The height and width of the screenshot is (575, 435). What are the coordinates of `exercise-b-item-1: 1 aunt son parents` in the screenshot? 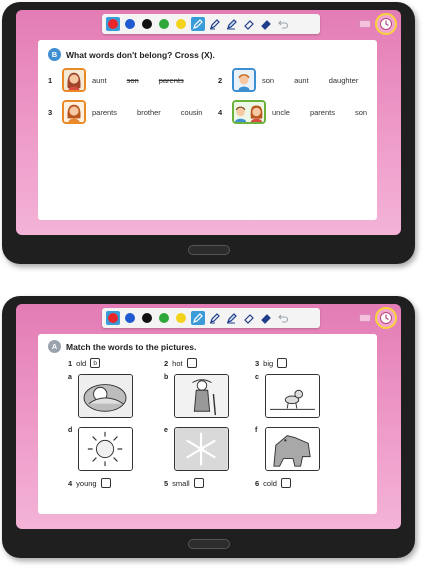 It's located at (123, 80).